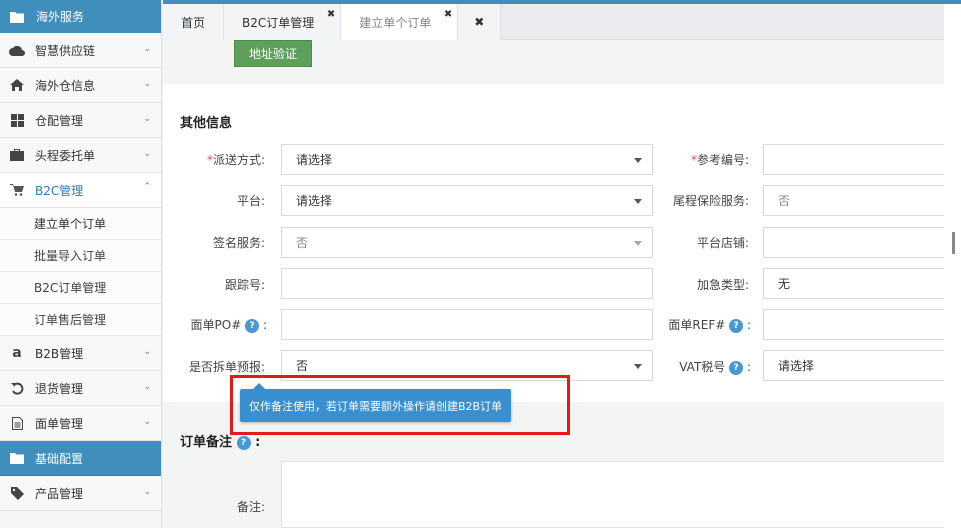  What do you see at coordinates (278, 22) in the screenshot?
I see `tab-label: B2C订单管理` at bounding box center [278, 22].